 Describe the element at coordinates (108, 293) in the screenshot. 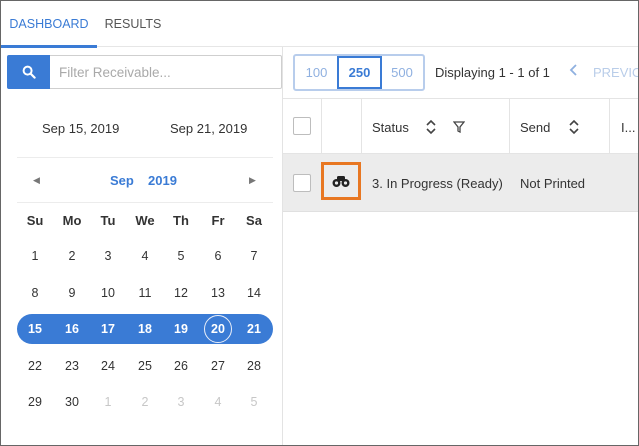

I see `calendar-day: 10` at that location.